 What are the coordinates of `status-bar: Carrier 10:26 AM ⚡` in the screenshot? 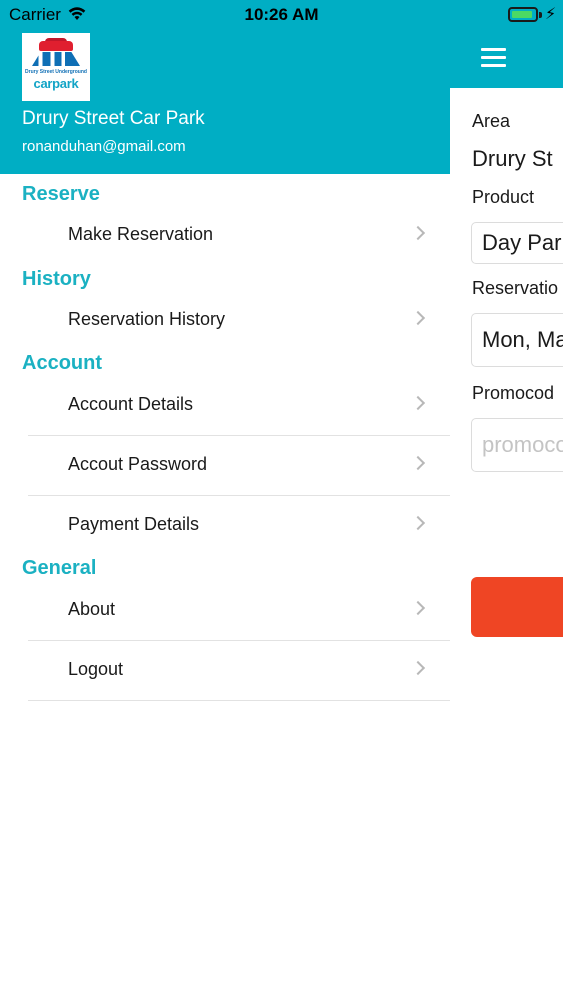 It's located at (281, 15).